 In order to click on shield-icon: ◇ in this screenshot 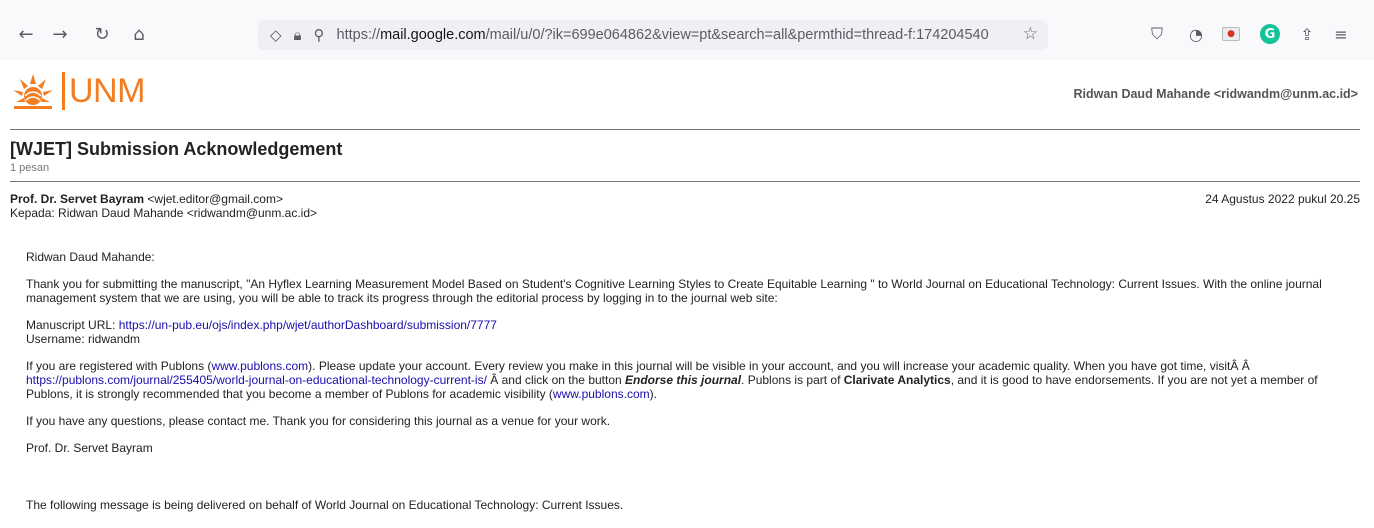, I will do `click(276, 35)`.